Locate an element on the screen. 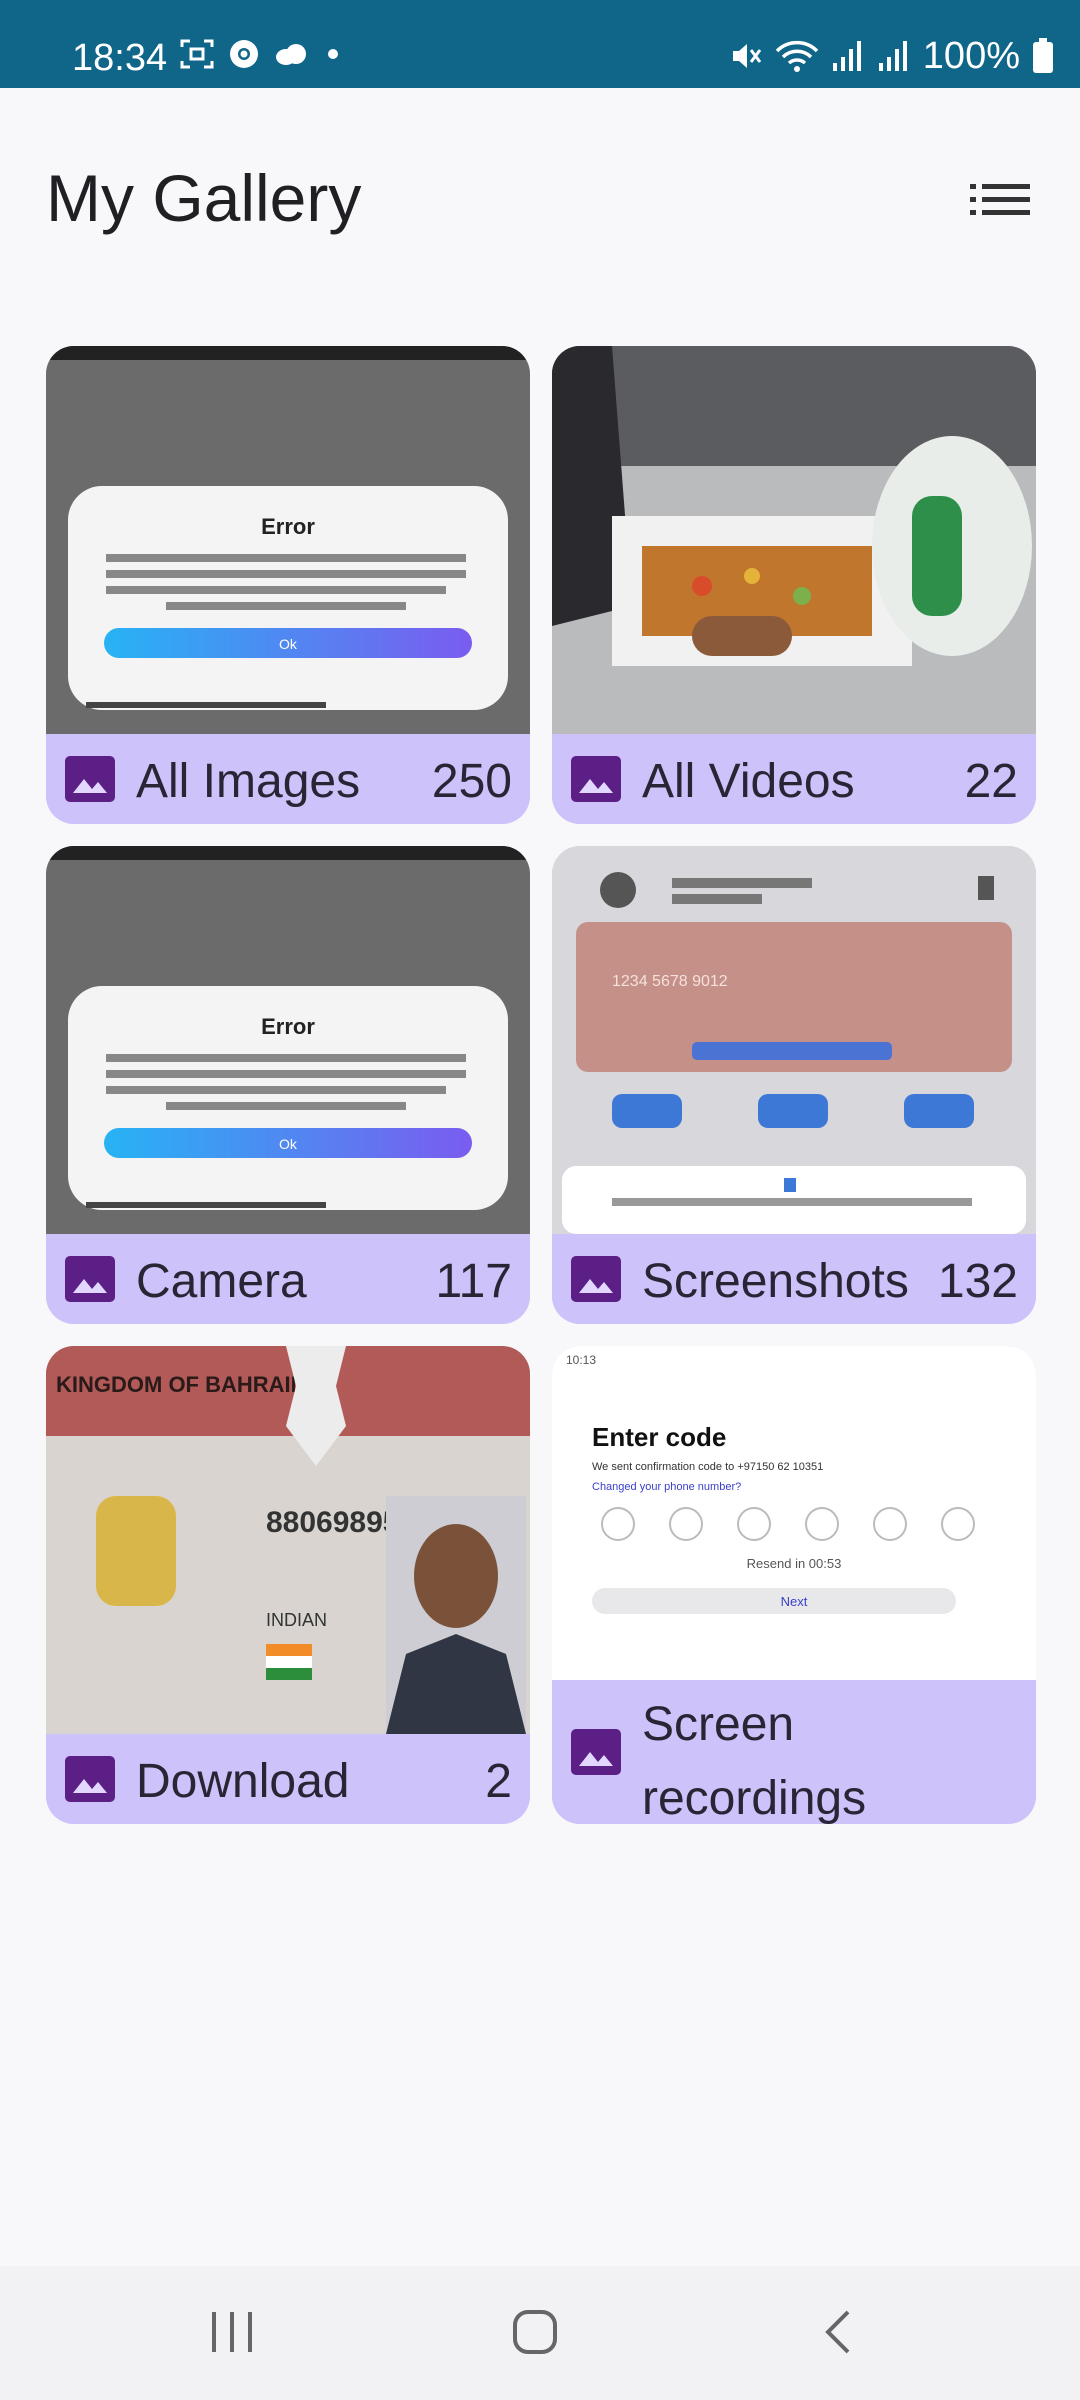 The height and width of the screenshot is (2400, 1080). album-caption: All Videos 22 is located at coordinates (794, 779).